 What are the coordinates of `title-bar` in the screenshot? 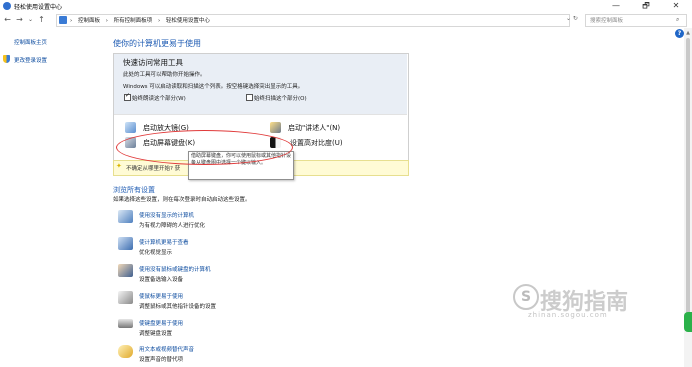 It's located at (346, 6).